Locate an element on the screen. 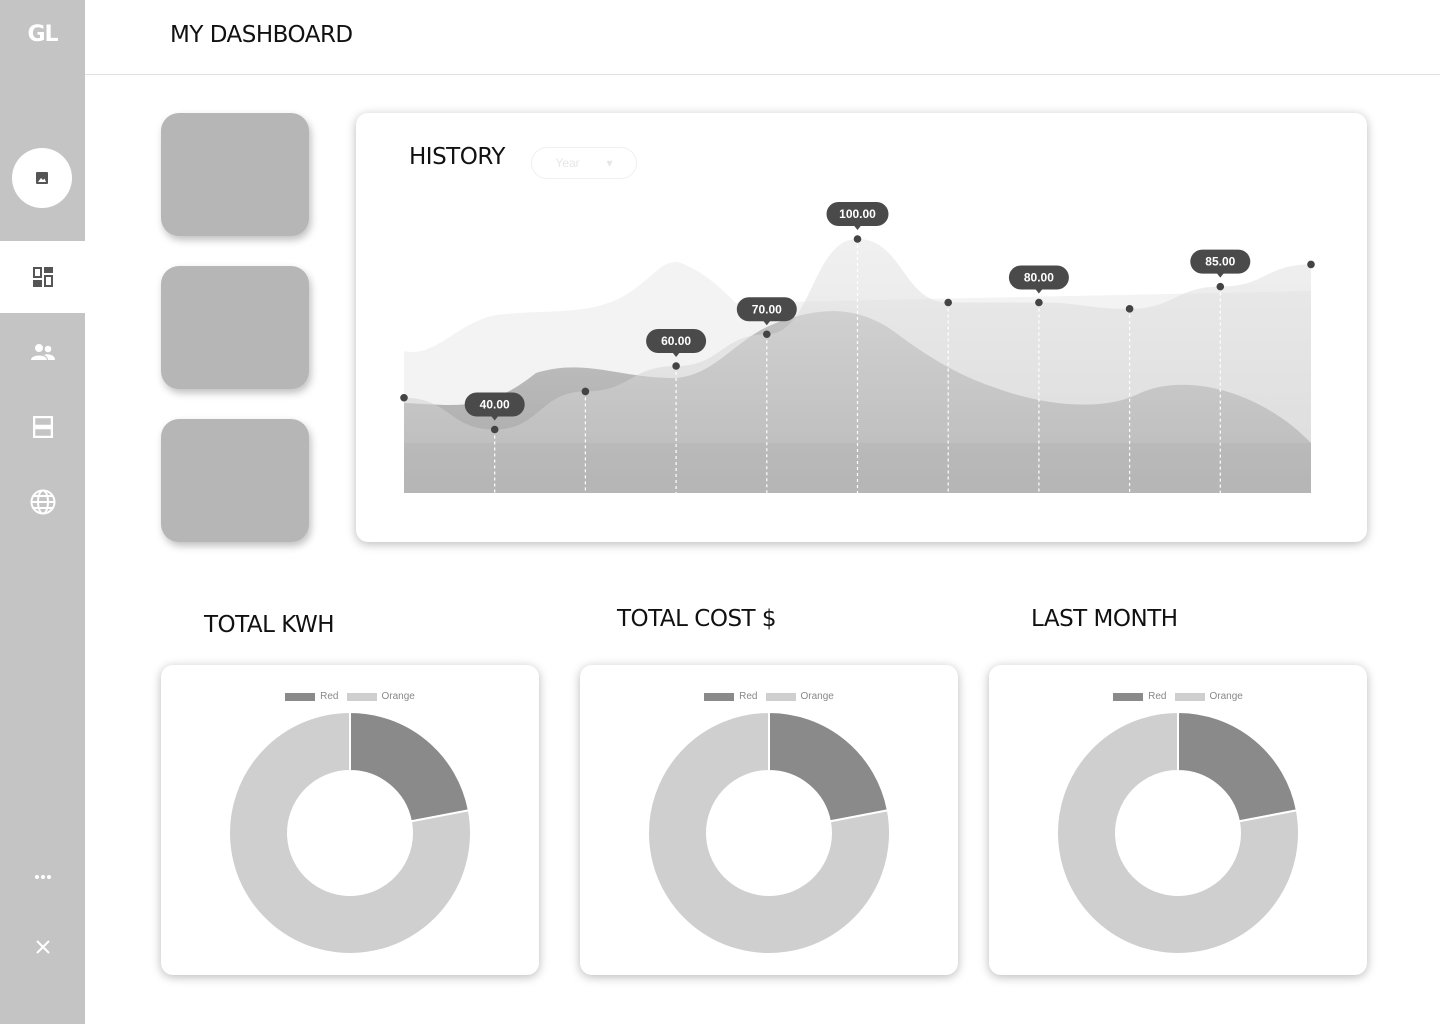 Image resolution: width=1440 pixels, height=1024 pixels. sidebar-item-storage is located at coordinates (42, 427).